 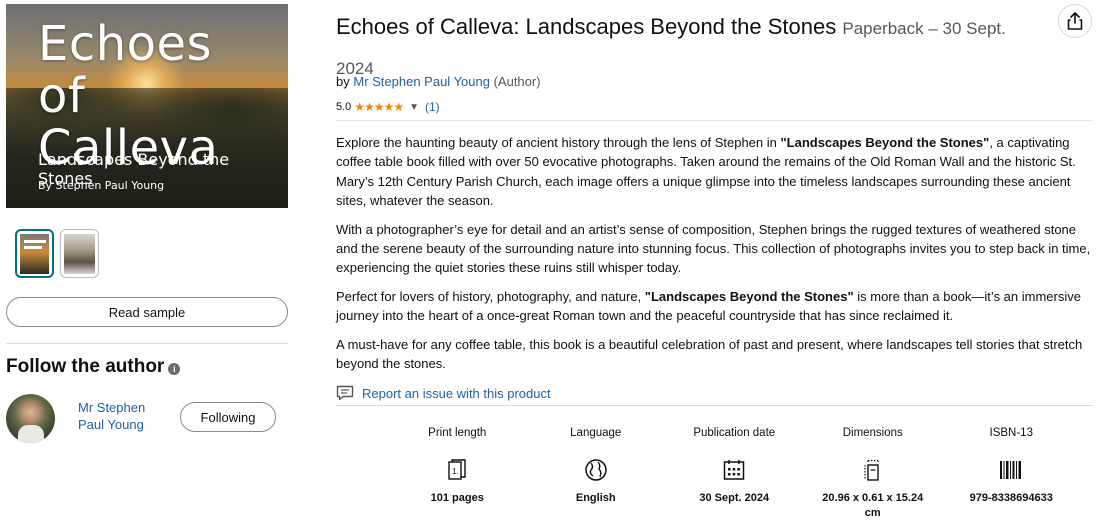 I want to click on detail-dimensions: Dimensions 20.96 x 0.61 x 15.24 cm, so click(x=873, y=474).